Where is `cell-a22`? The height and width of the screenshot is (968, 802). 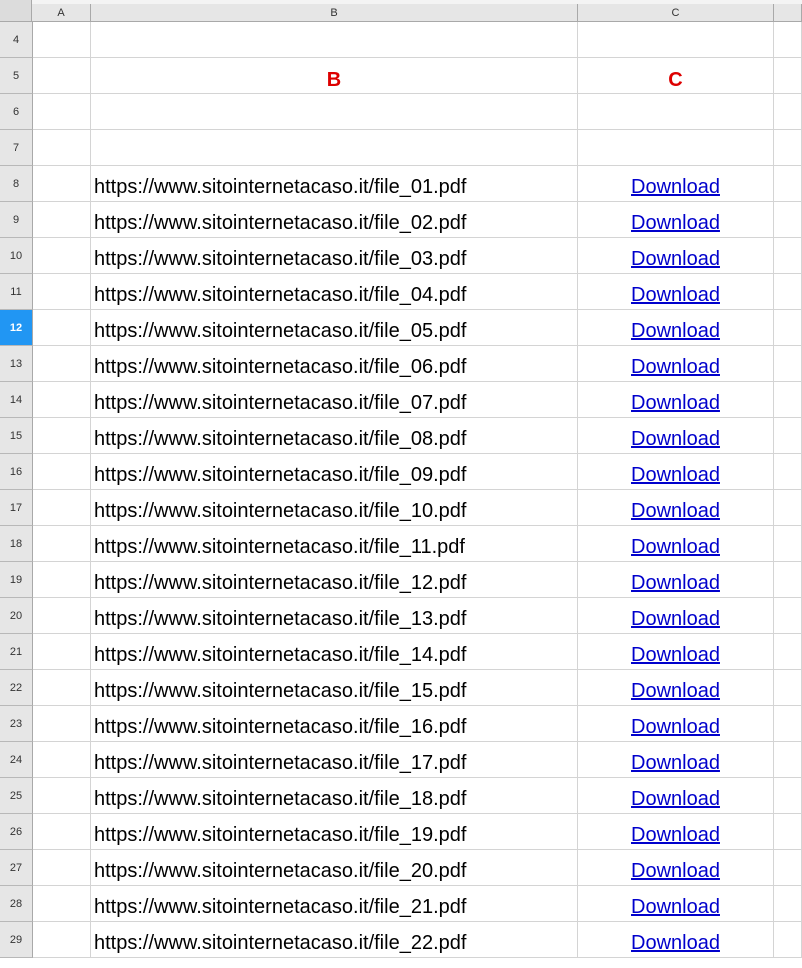
cell-a22 is located at coordinates (62, 688).